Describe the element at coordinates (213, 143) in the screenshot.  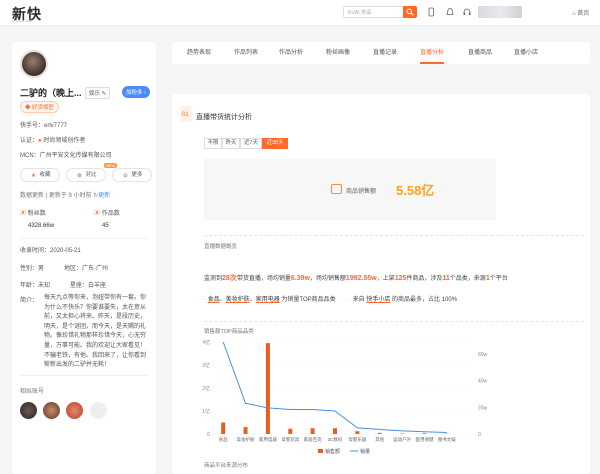
I see `range-all: 不限` at that location.